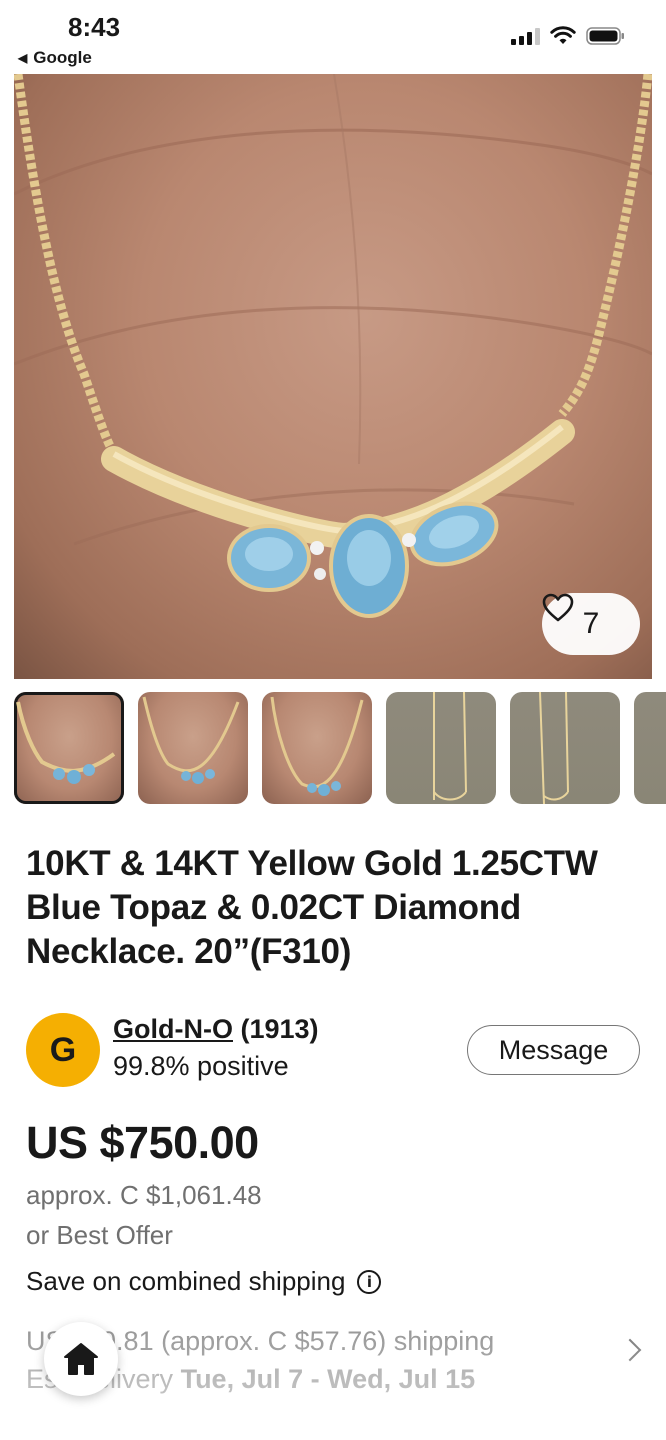 The image size is (666, 1440). Describe the element at coordinates (173, 1029) in the screenshot. I see `seller-name-link: Gold-N-O` at that location.